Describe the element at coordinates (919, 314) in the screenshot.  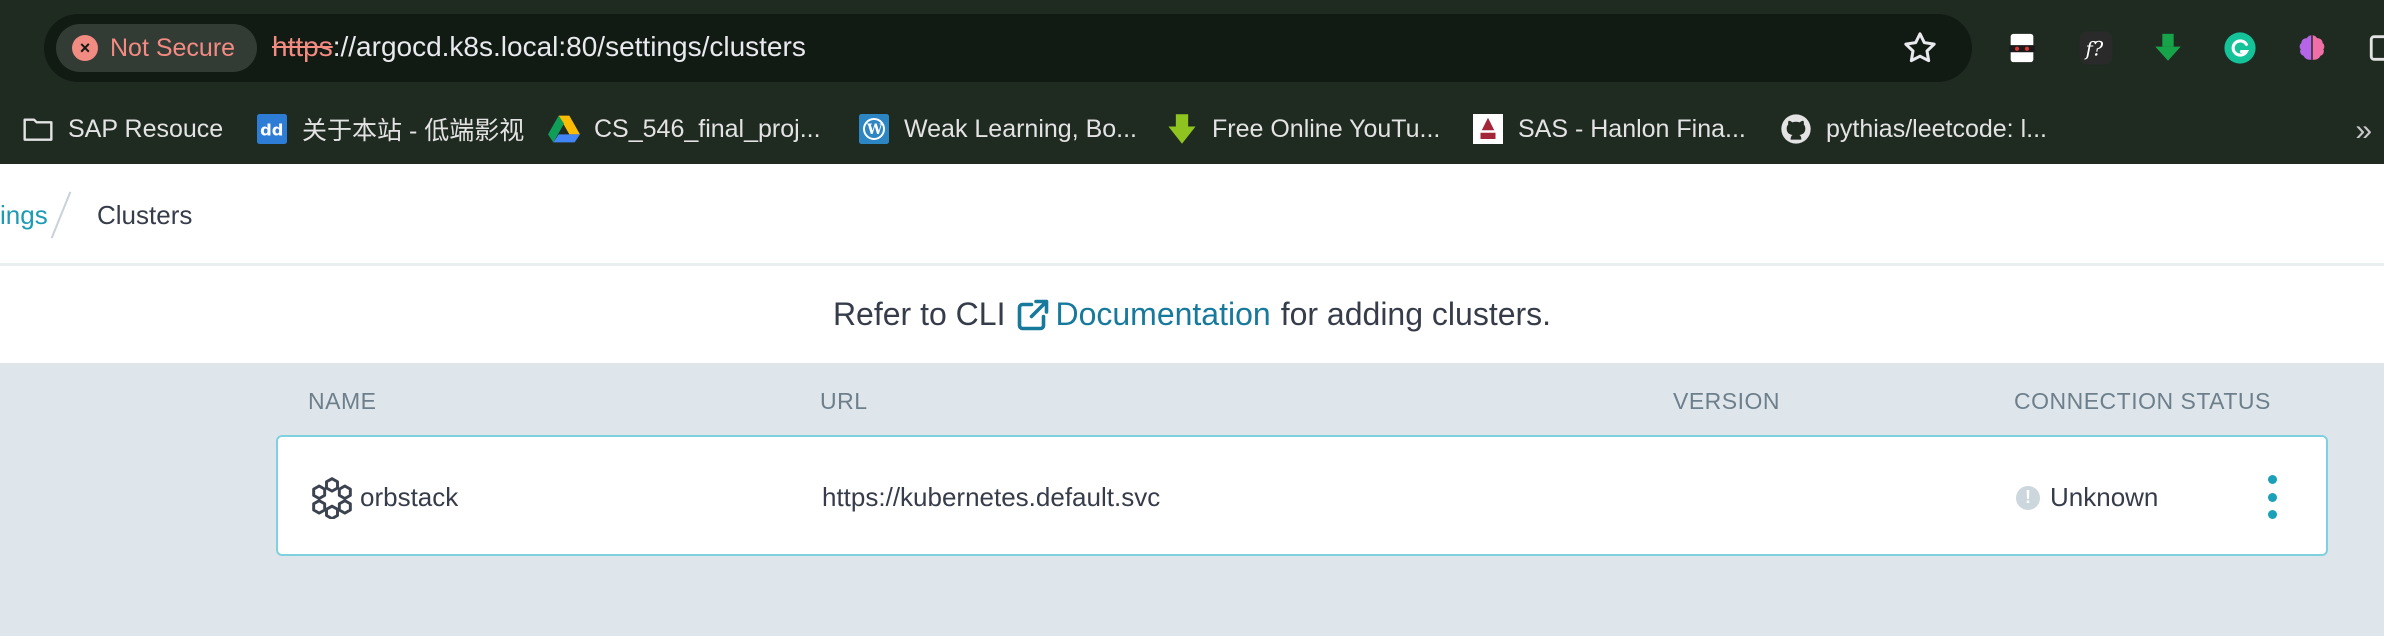
I see `info-prefix: Refer to CLI` at that location.